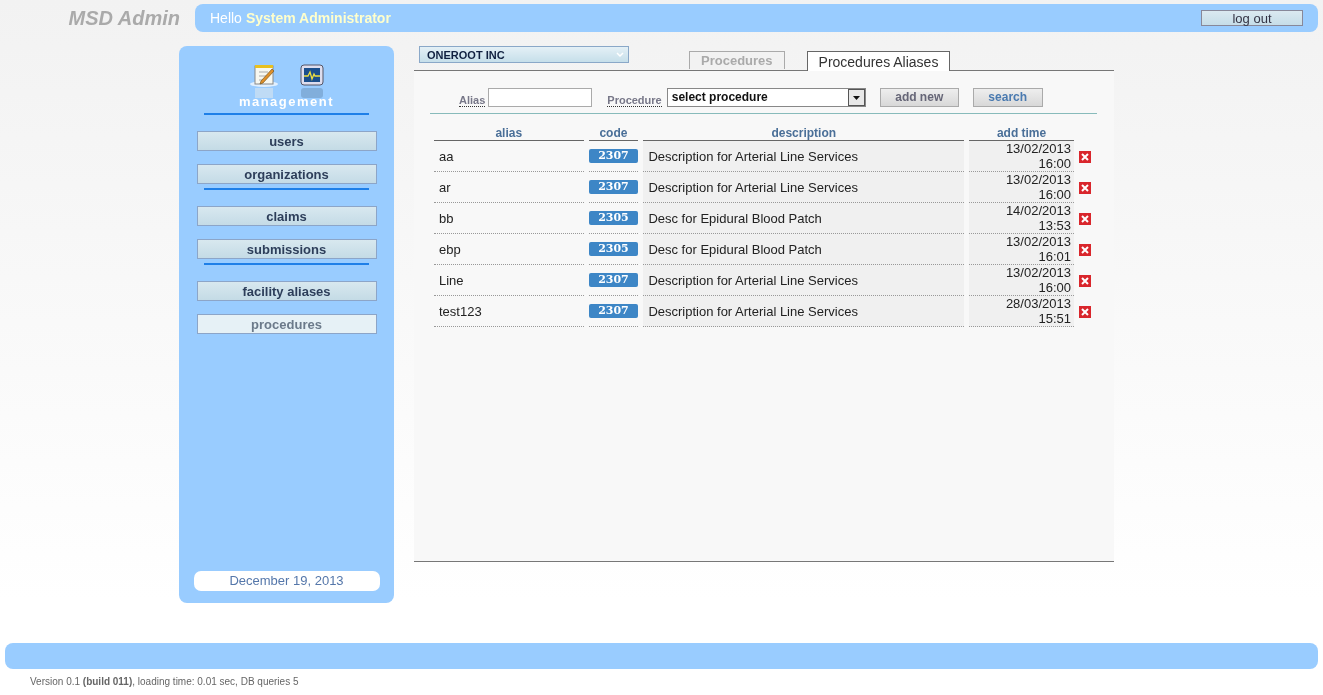 This screenshot has height=695, width=1323. I want to click on date-label: December 19, 2013, so click(286, 581).